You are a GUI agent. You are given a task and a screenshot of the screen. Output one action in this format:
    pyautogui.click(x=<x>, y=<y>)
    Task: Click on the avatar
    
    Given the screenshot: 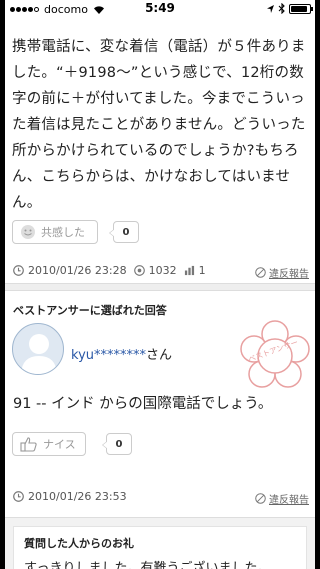 What is the action you would take?
    pyautogui.click(x=38, y=349)
    